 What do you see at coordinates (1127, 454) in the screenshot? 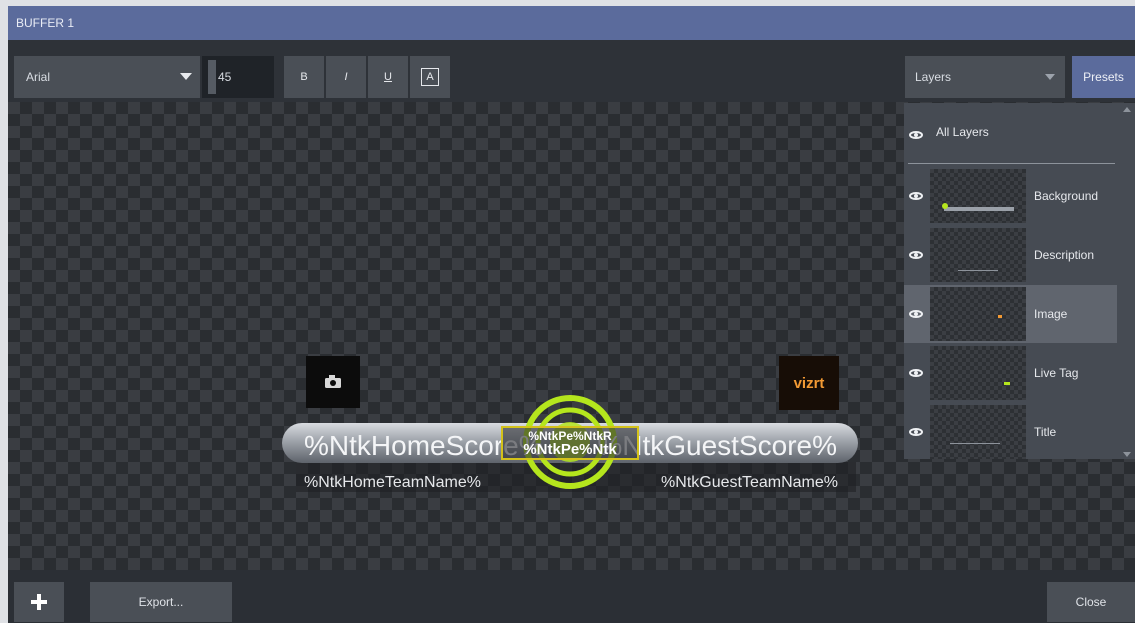
I see `scroll-down-icon` at bounding box center [1127, 454].